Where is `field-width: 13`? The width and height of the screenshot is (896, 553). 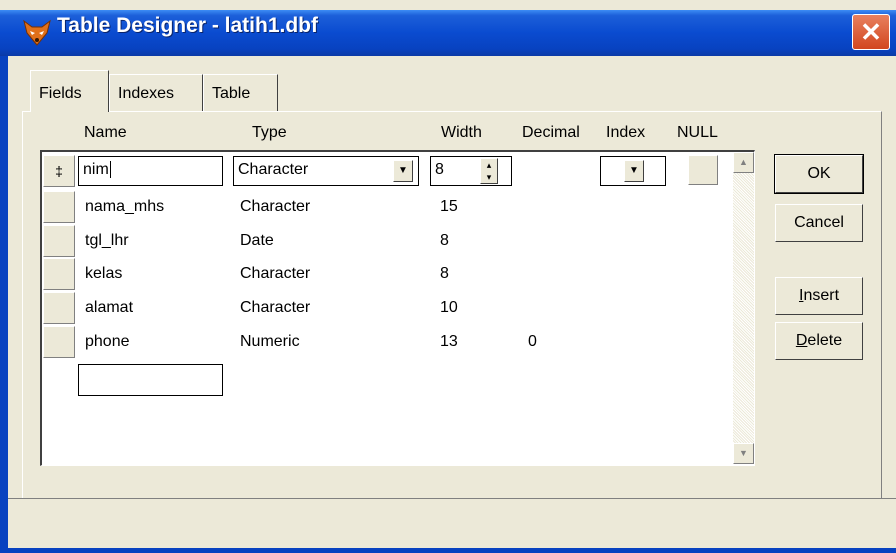 field-width: 13 is located at coordinates (449, 341).